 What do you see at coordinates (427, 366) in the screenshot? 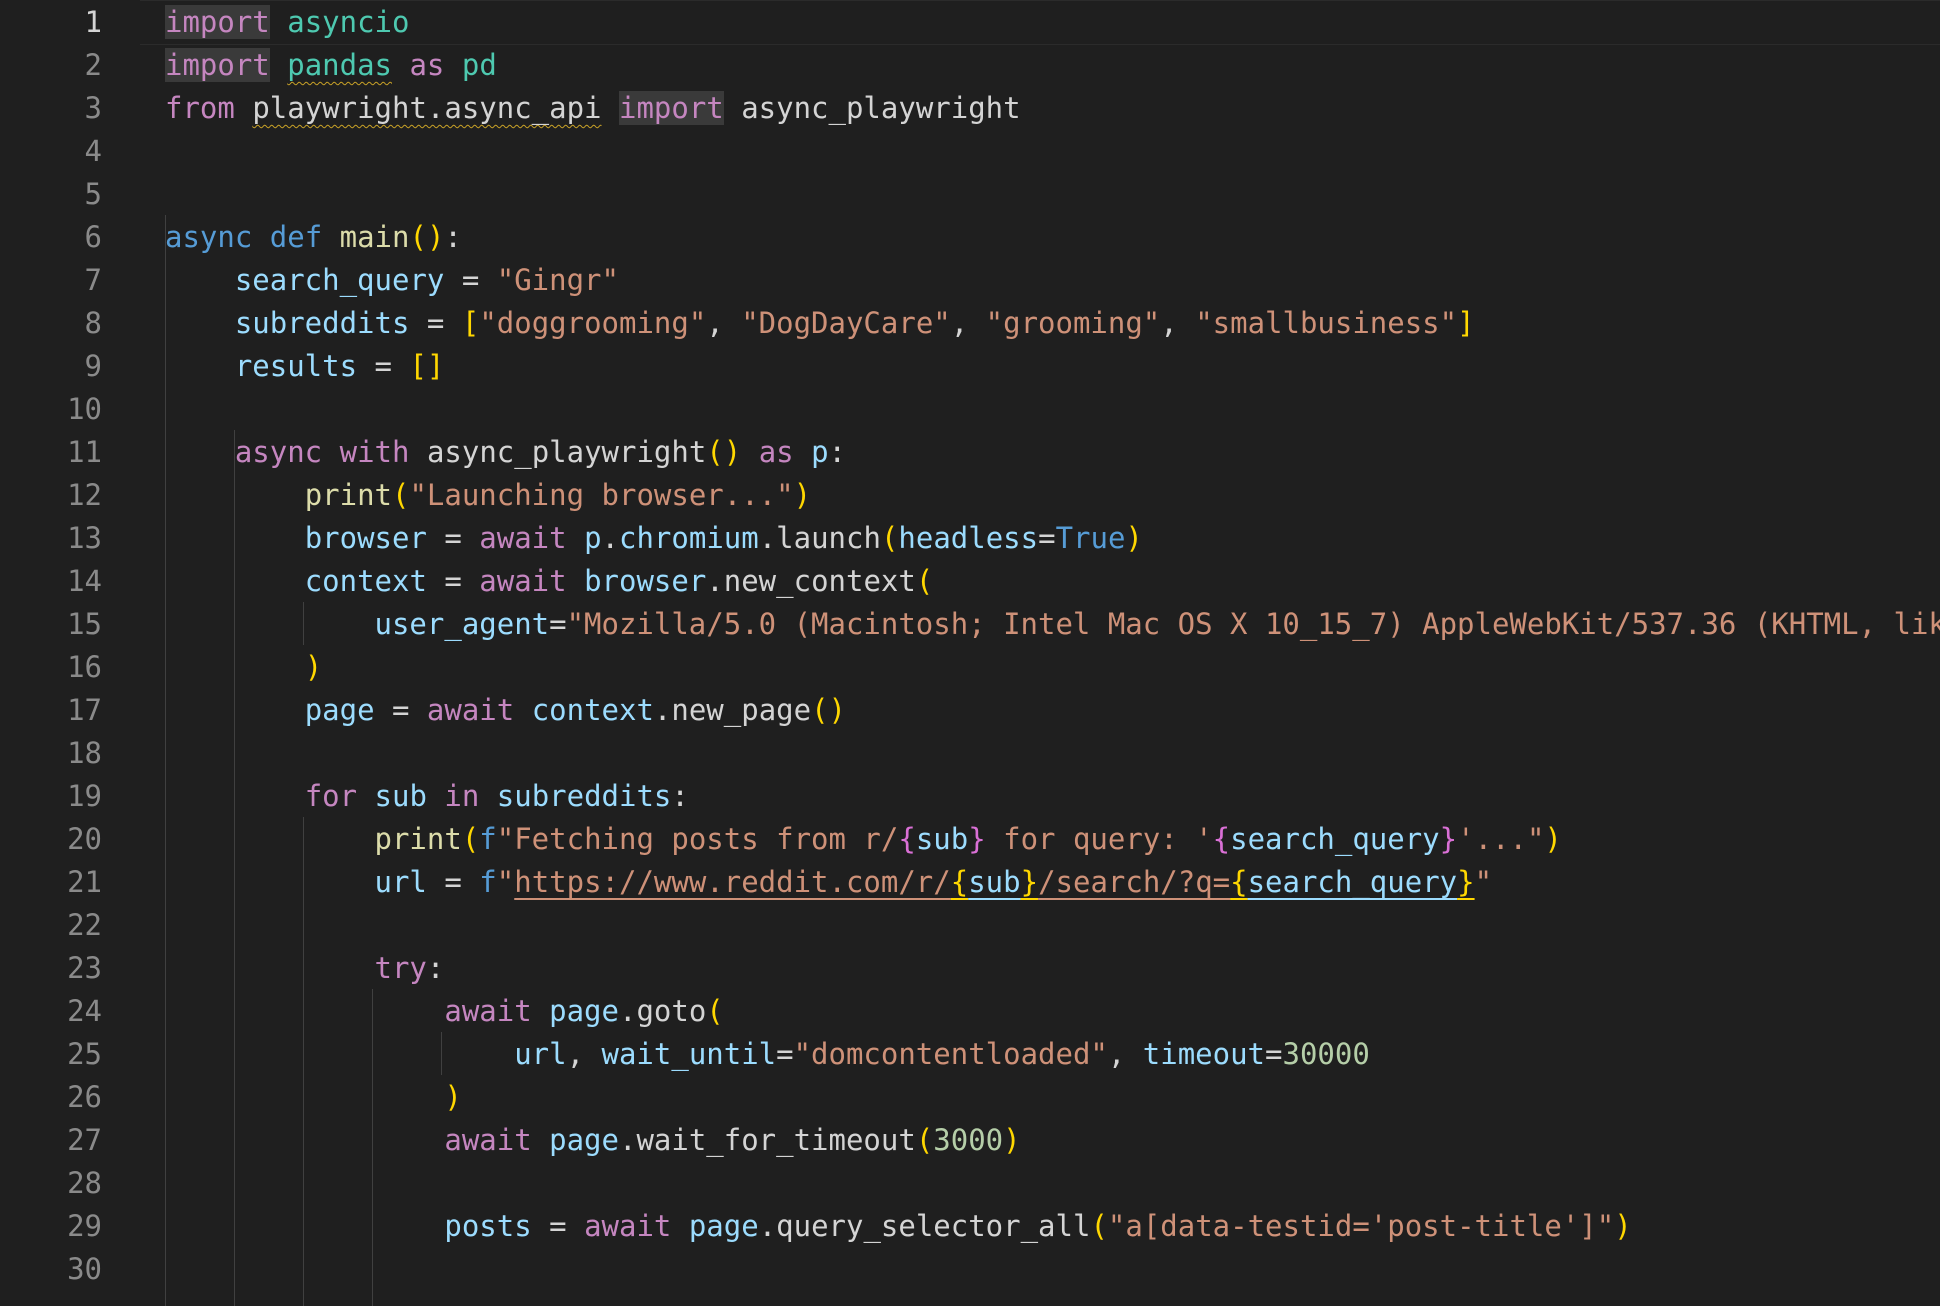
I see `code-token: []` at bounding box center [427, 366].